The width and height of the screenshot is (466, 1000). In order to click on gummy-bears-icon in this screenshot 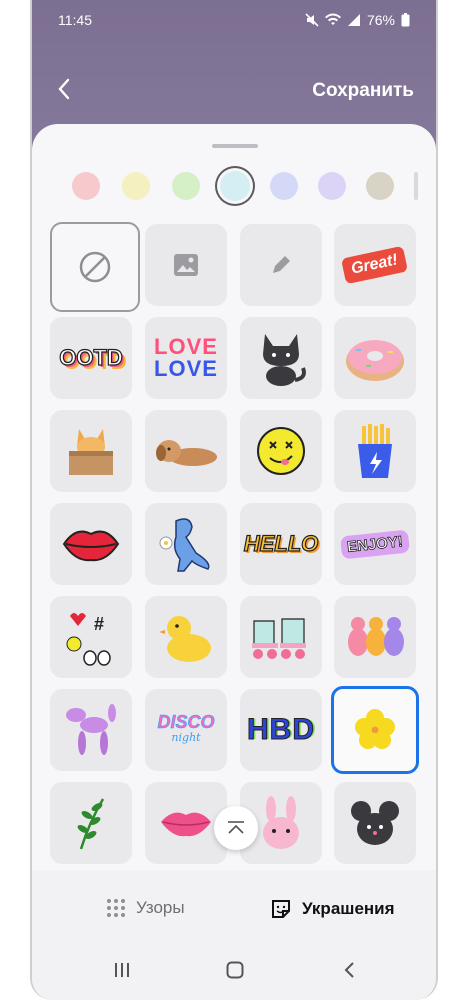, I will do `click(376, 636)`.